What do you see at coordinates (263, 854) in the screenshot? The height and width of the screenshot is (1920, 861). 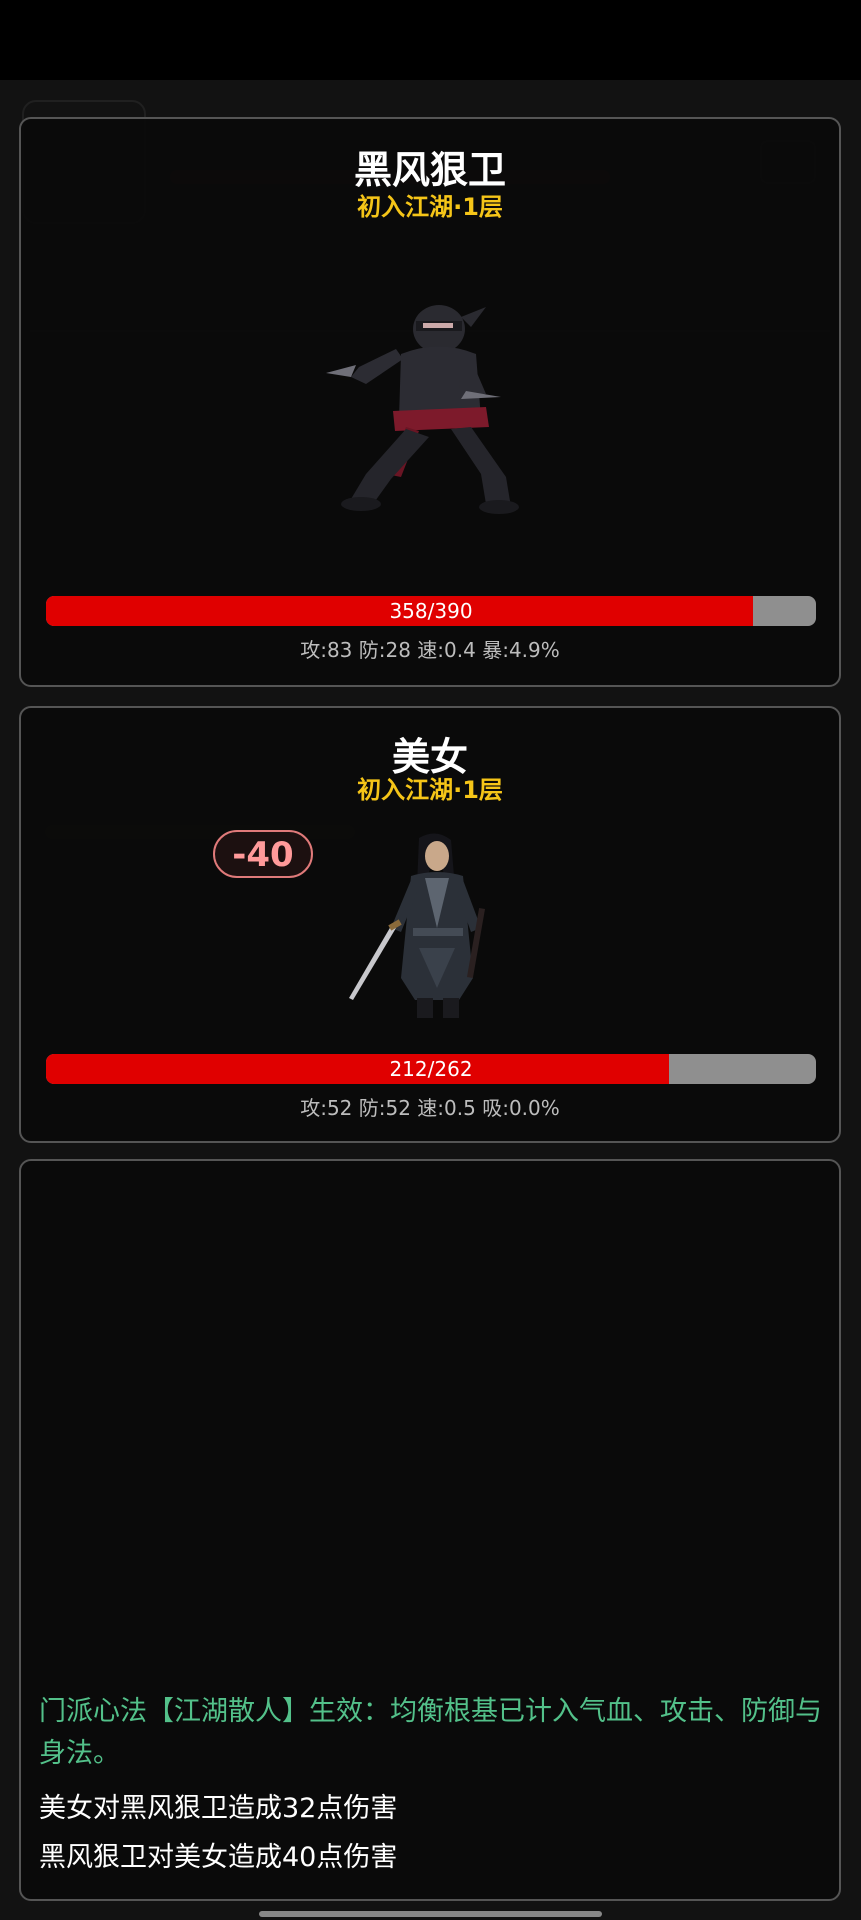 I see `damage-popup: -40` at bounding box center [263, 854].